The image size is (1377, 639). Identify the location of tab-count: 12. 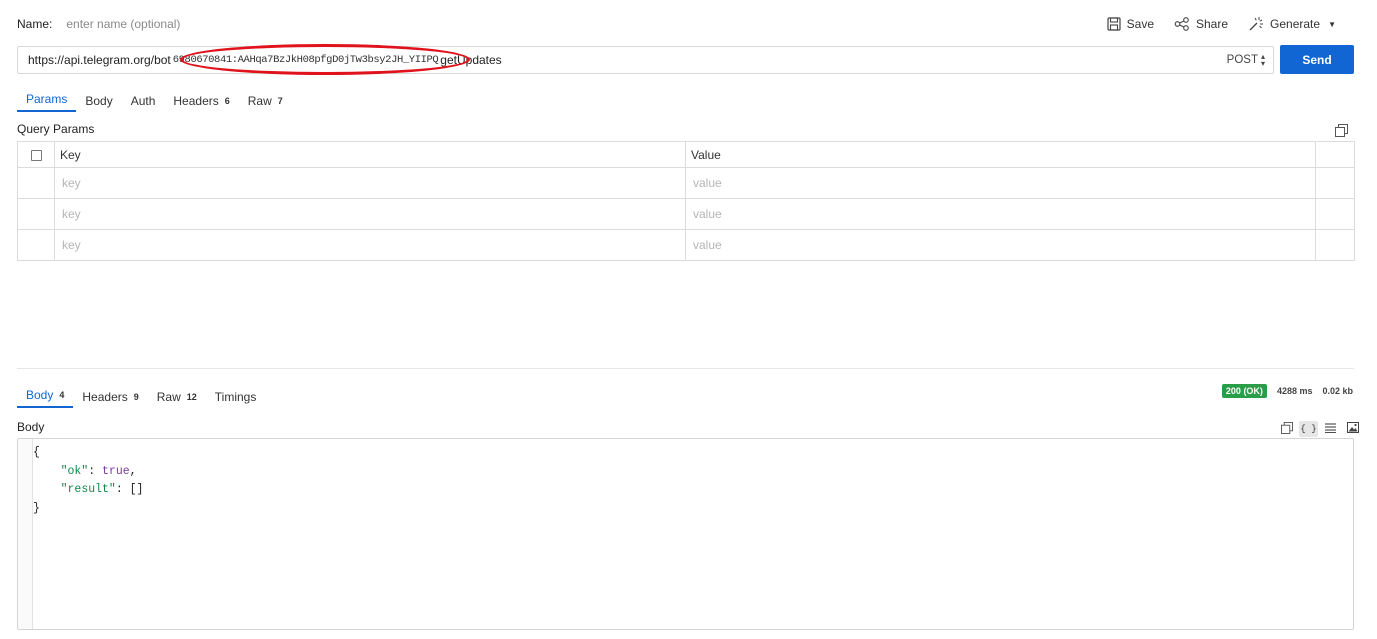
(191, 397).